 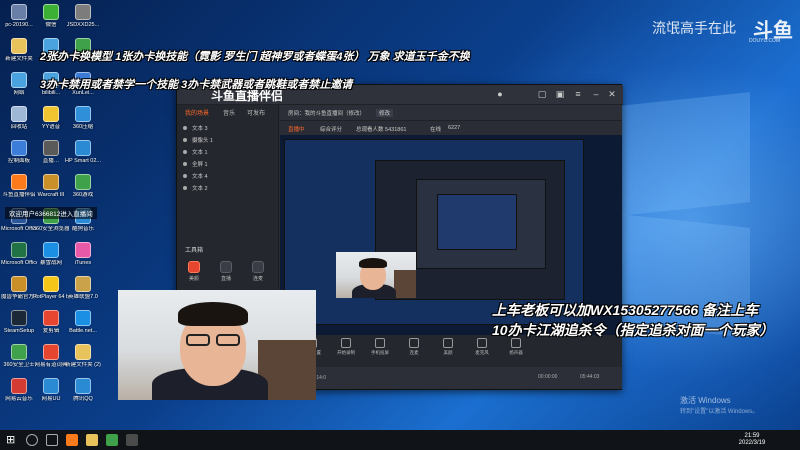 What do you see at coordinates (51, 293) in the screenshot?
I see `desktop-icon: PotPlayer 64 bit` at bounding box center [51, 293].